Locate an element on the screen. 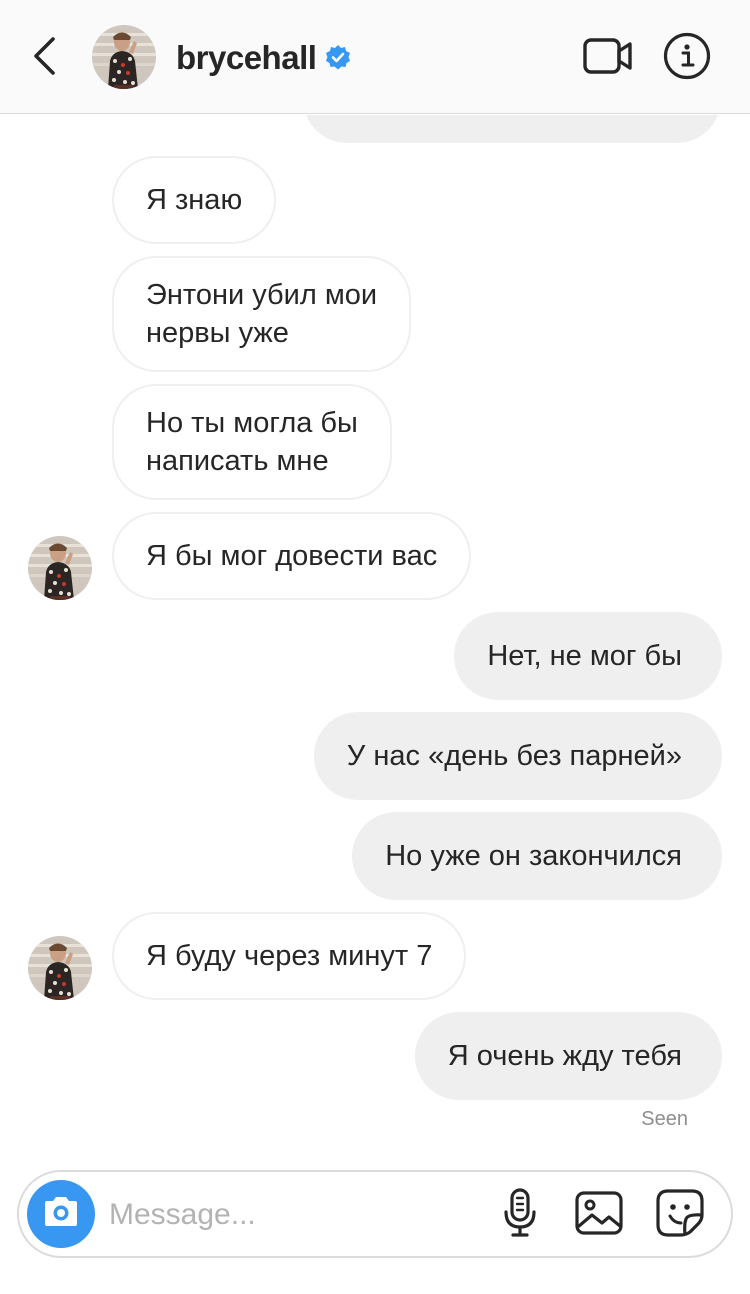 The width and height of the screenshot is (750, 1294). camera-icon is located at coordinates (61, 1214).